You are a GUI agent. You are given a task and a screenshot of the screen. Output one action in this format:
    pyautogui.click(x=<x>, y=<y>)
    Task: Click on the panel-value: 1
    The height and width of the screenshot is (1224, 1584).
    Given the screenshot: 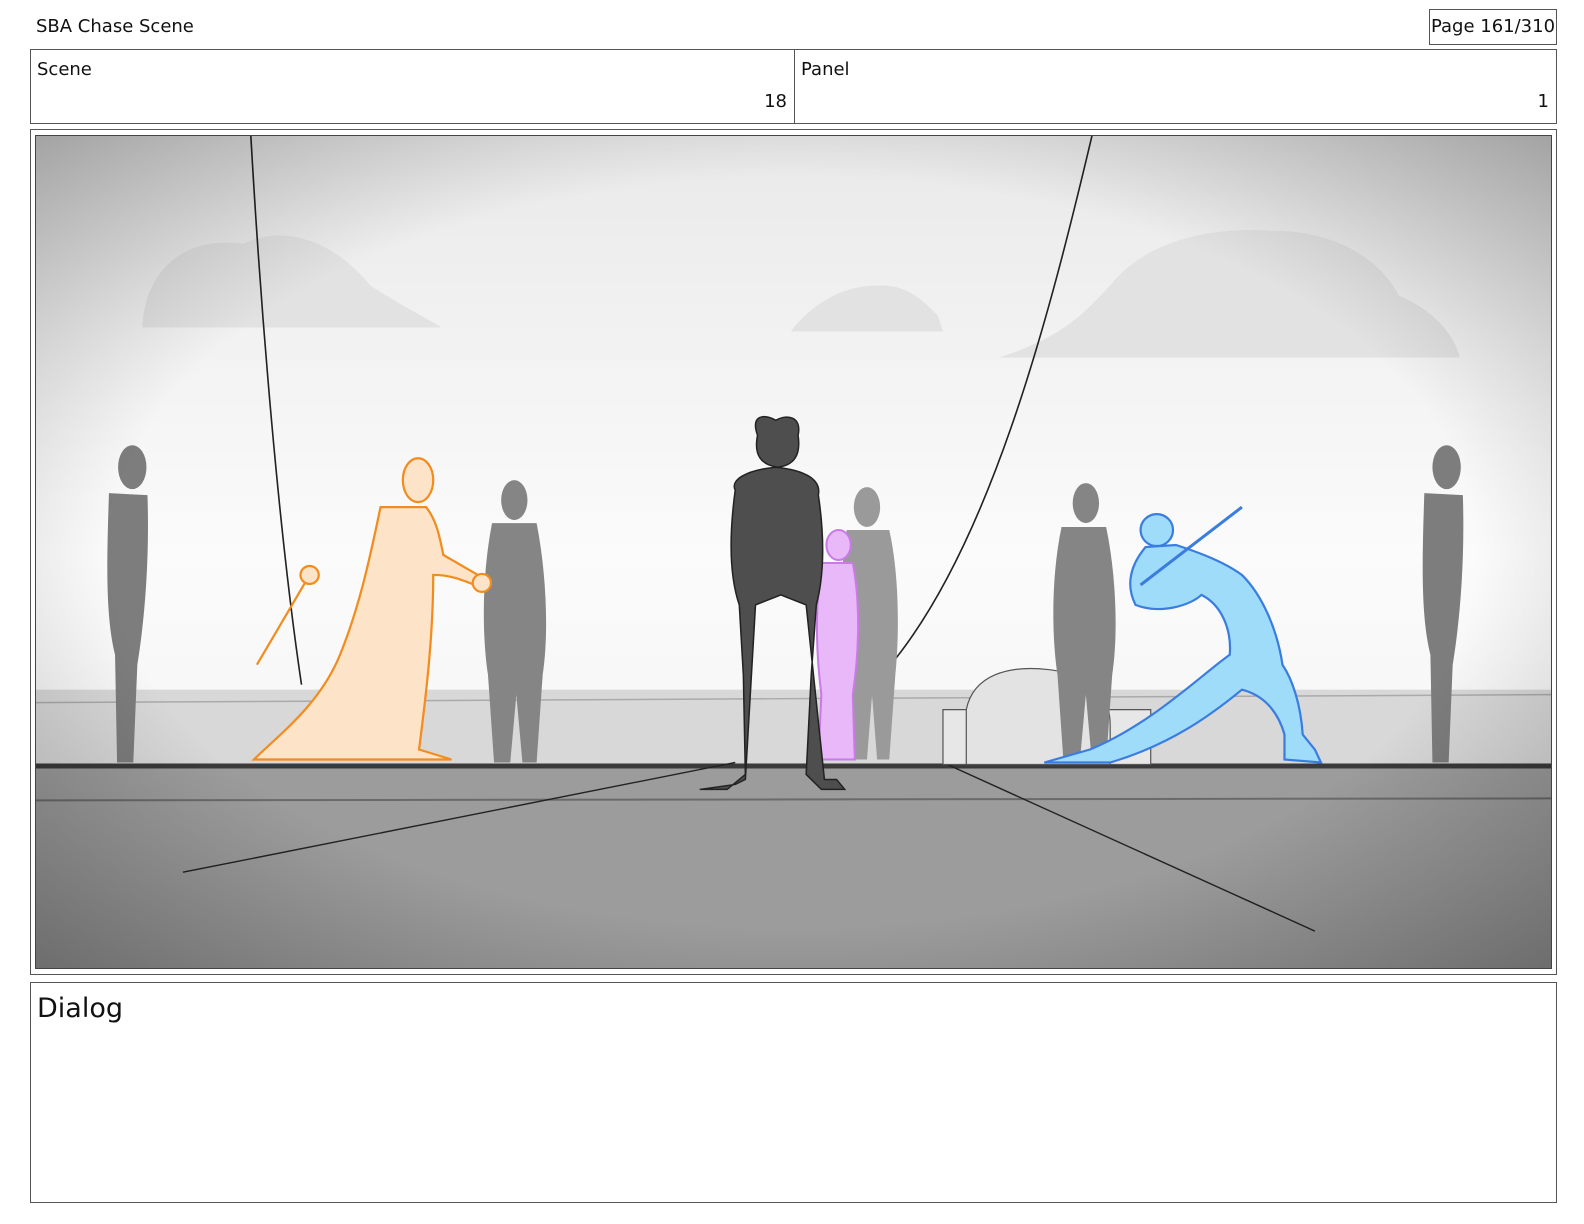 What is the action you would take?
    pyautogui.click(x=1543, y=101)
    